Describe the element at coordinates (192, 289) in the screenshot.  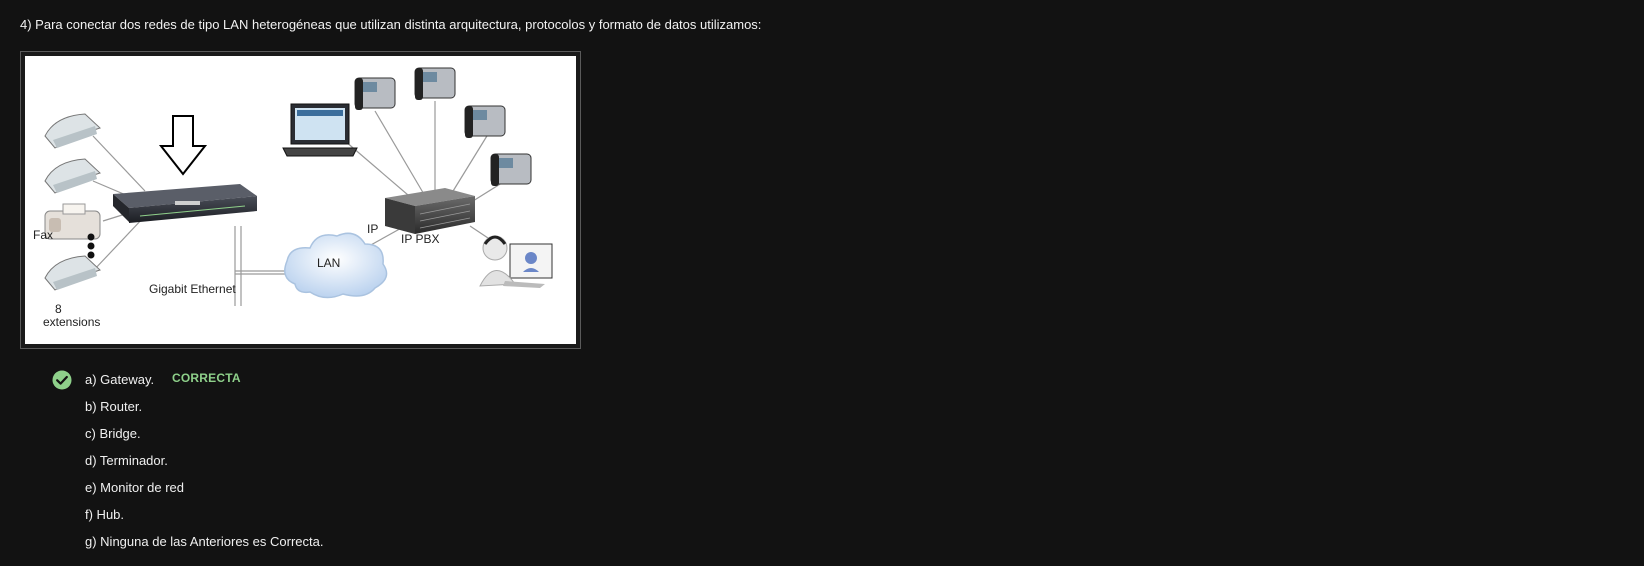
I see `gigabit-ethernet-label: Gigabit Ethernet` at that location.